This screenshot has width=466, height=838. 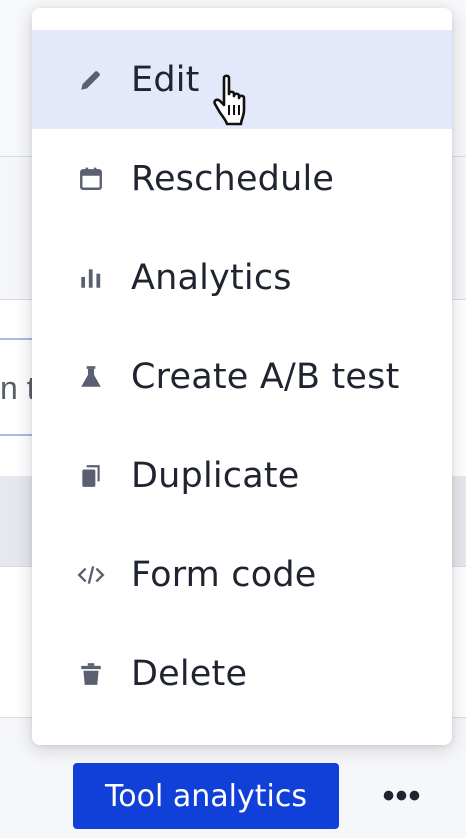 I want to click on background-input-text: n t, so click(x=18, y=388).